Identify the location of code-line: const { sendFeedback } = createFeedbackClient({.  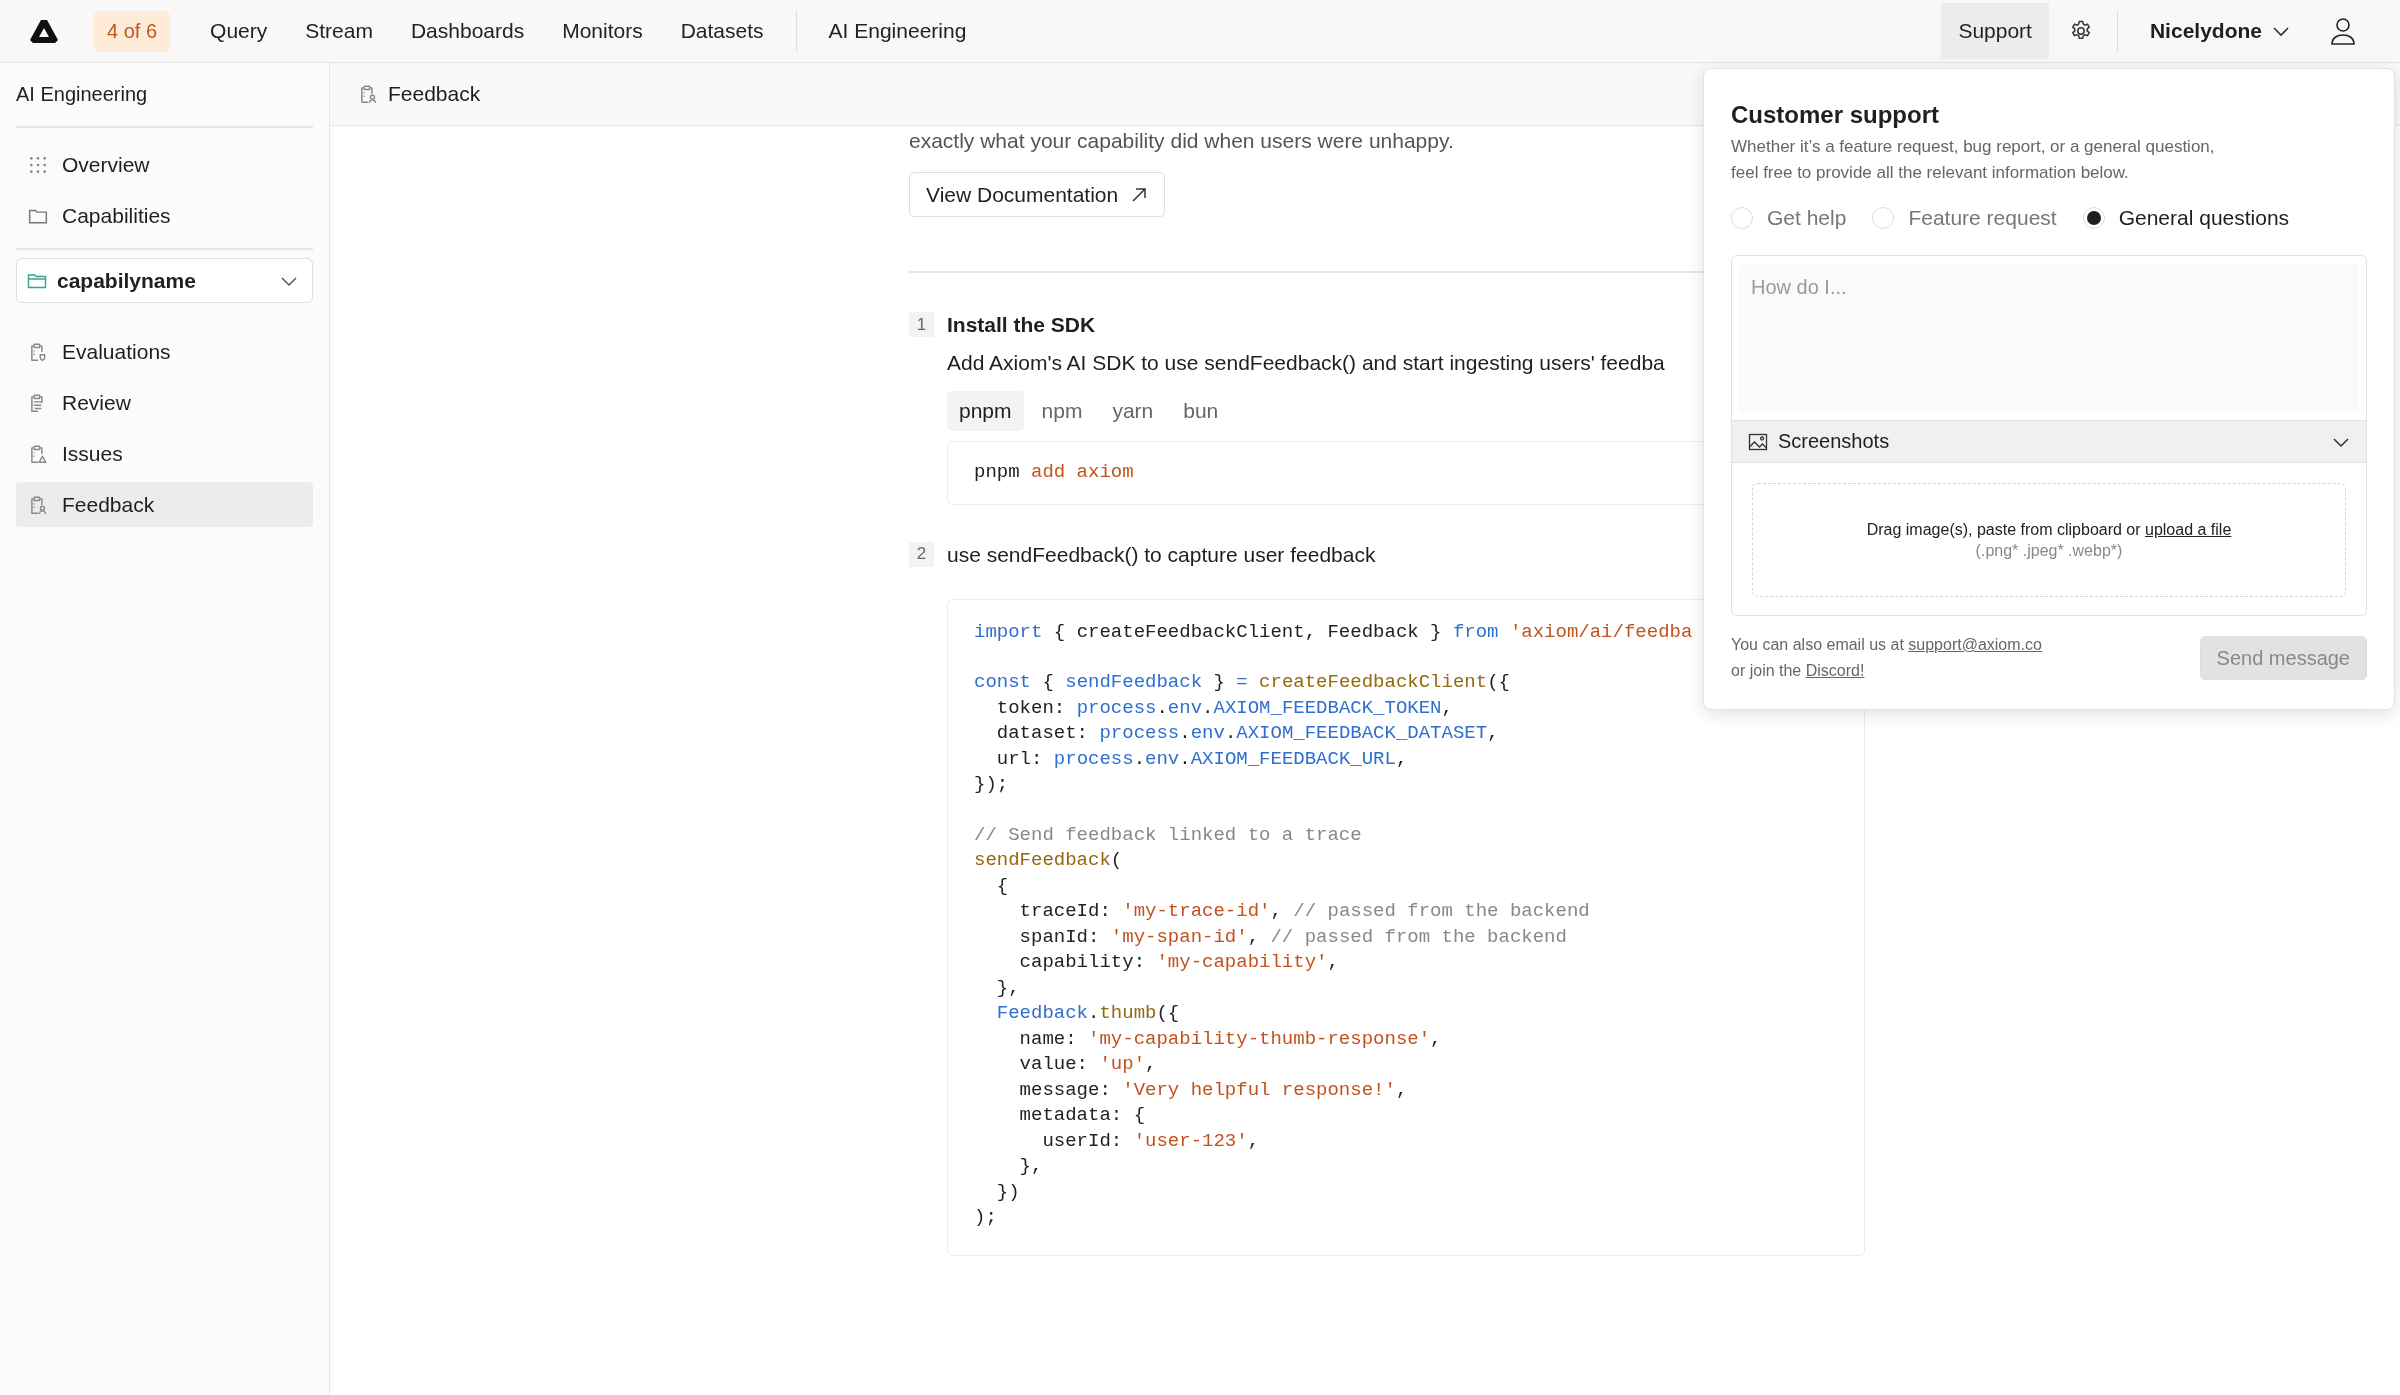
(1242, 682).